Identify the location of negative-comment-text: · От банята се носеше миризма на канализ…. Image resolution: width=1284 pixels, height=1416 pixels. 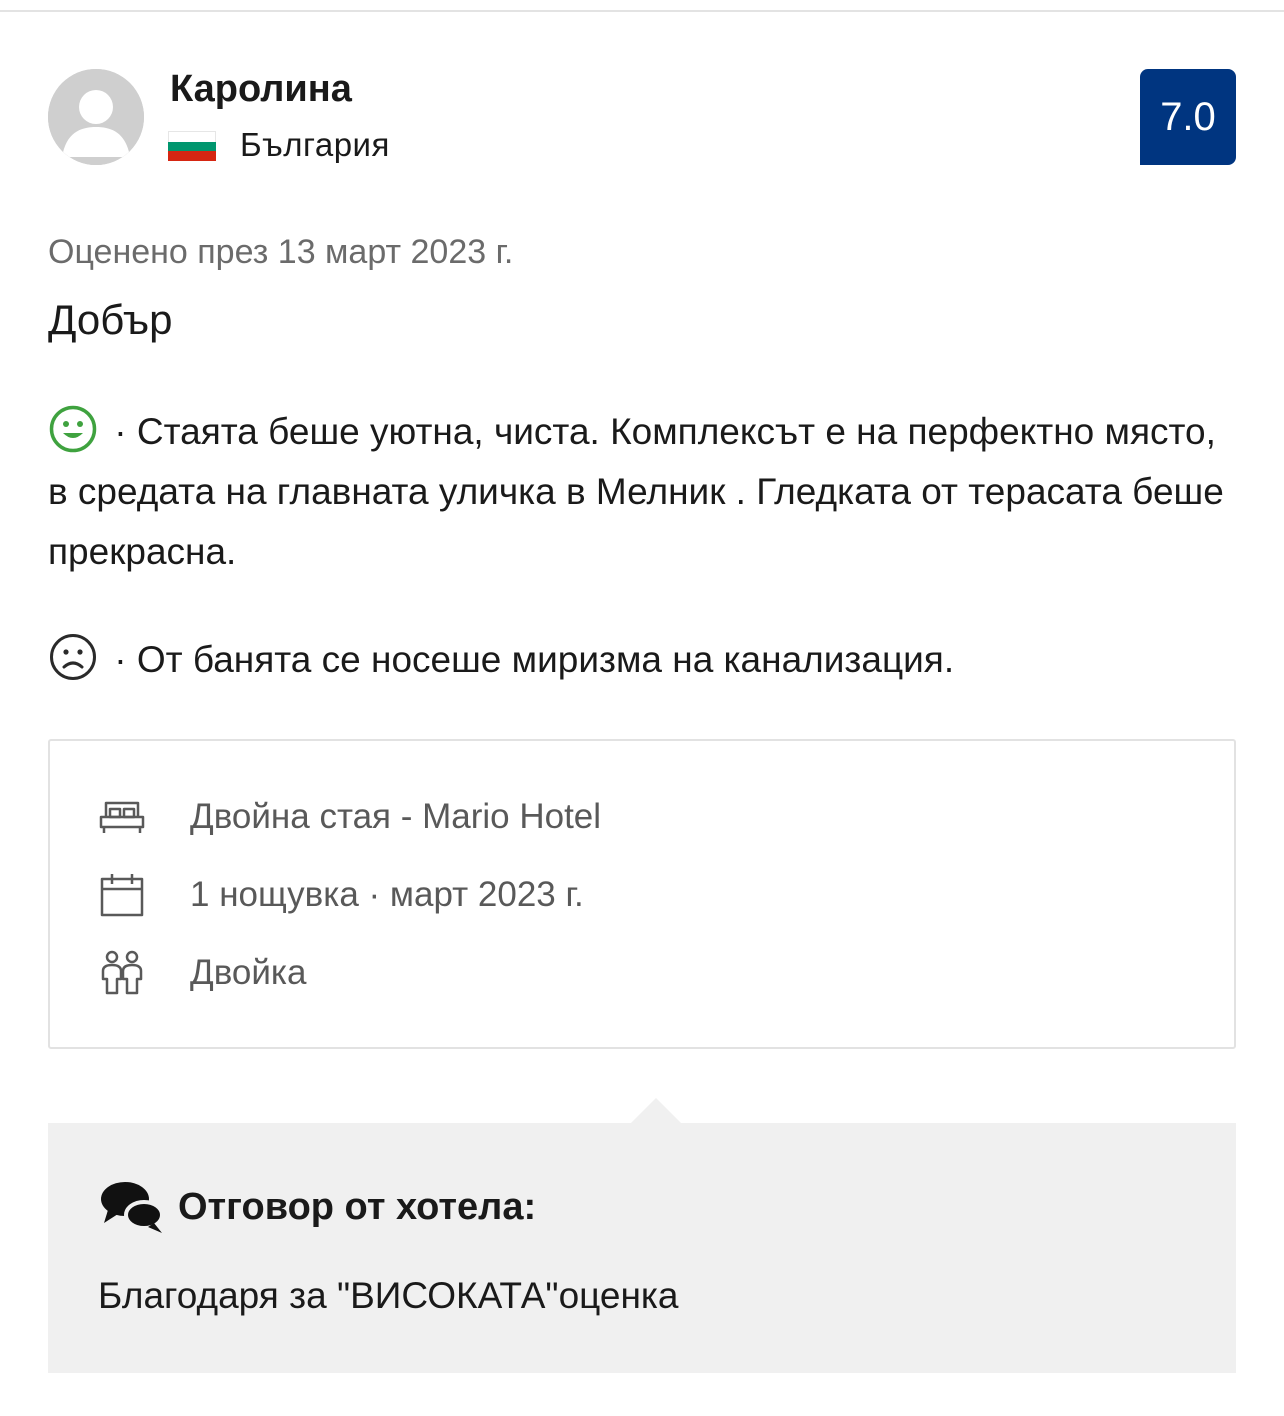
(529, 659).